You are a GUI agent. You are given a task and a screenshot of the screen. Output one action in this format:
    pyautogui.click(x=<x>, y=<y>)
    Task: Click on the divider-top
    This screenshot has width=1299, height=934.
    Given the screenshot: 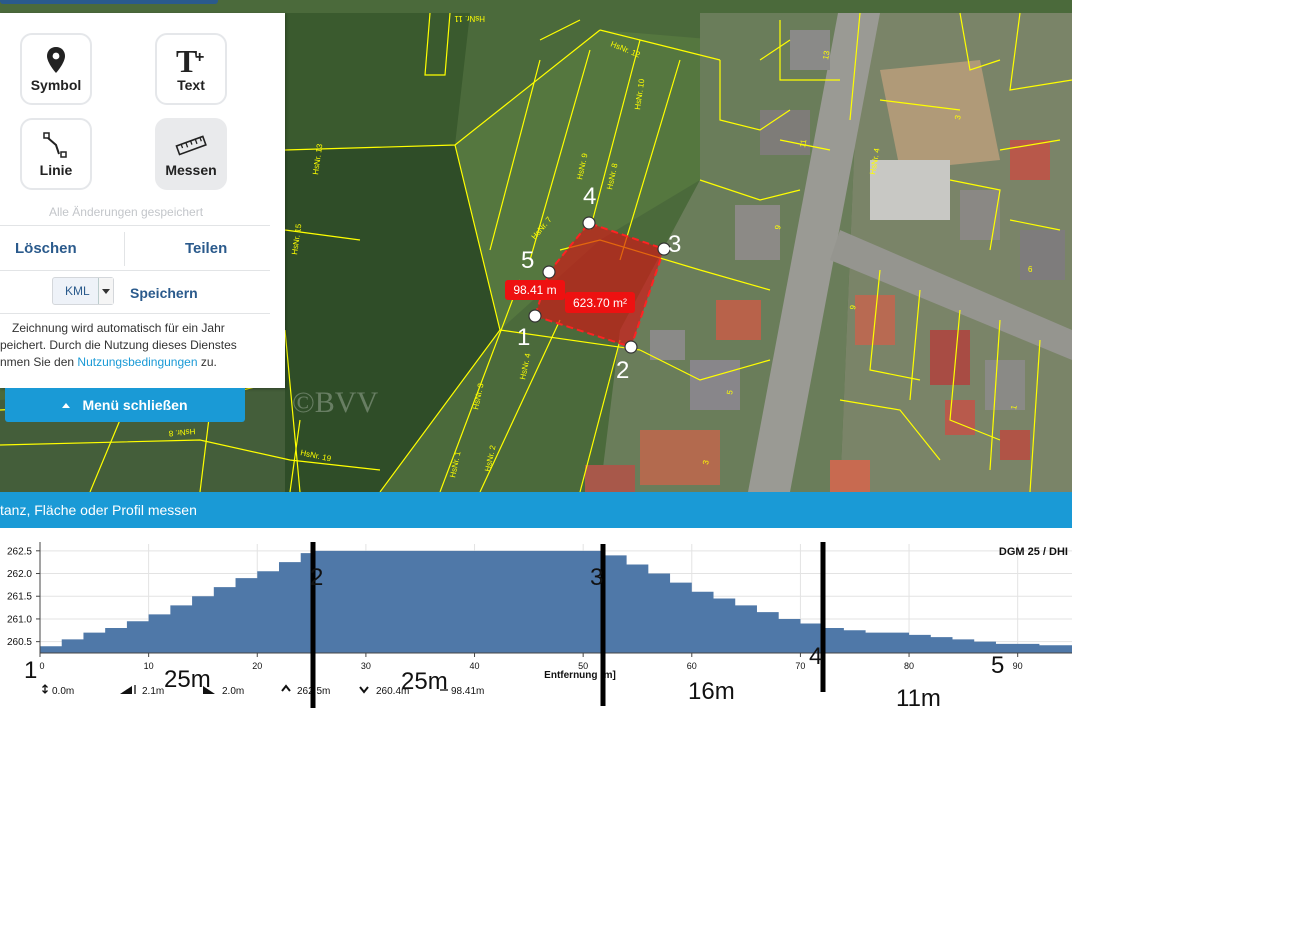 What is the action you would take?
    pyautogui.click(x=135, y=225)
    